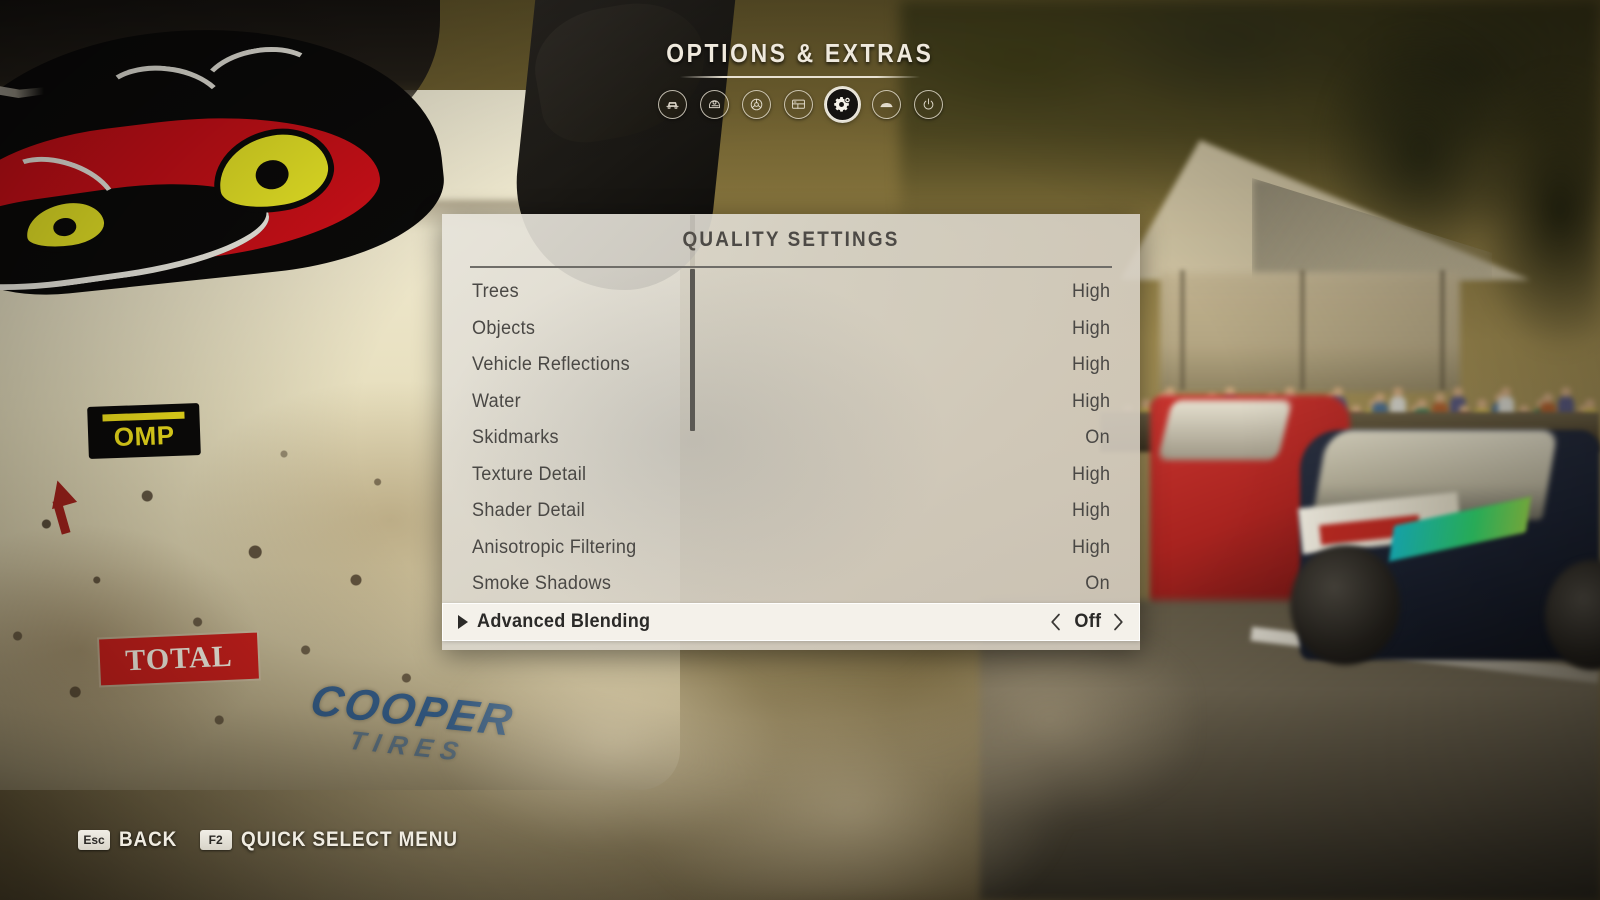 Image resolution: width=1600 pixels, height=900 pixels. I want to click on settings-row-label-group: Anisotropic Filtering, so click(558, 548).